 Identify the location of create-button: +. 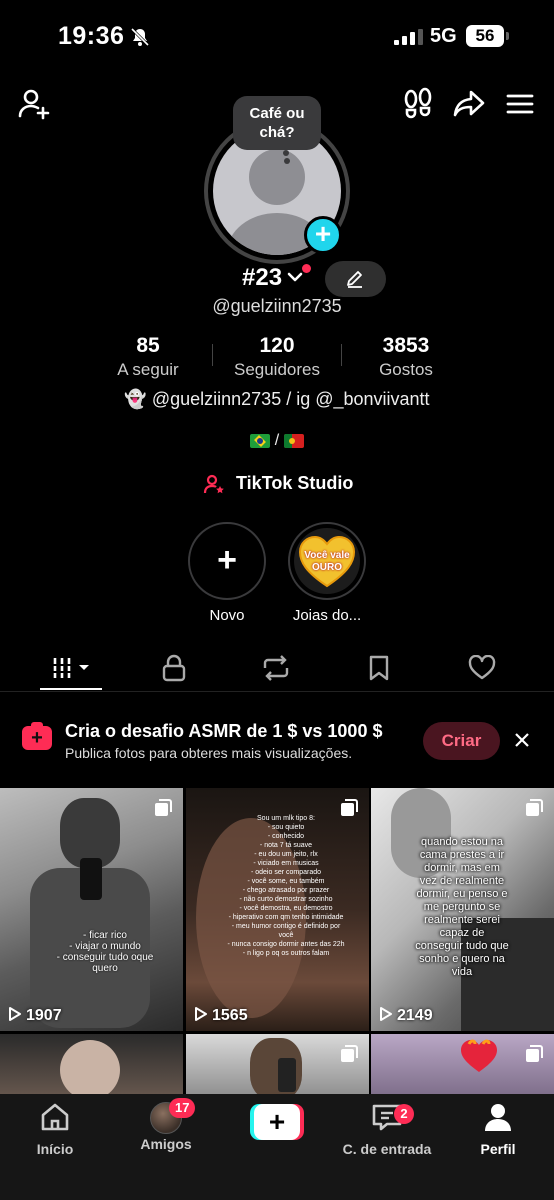
(277, 1122).